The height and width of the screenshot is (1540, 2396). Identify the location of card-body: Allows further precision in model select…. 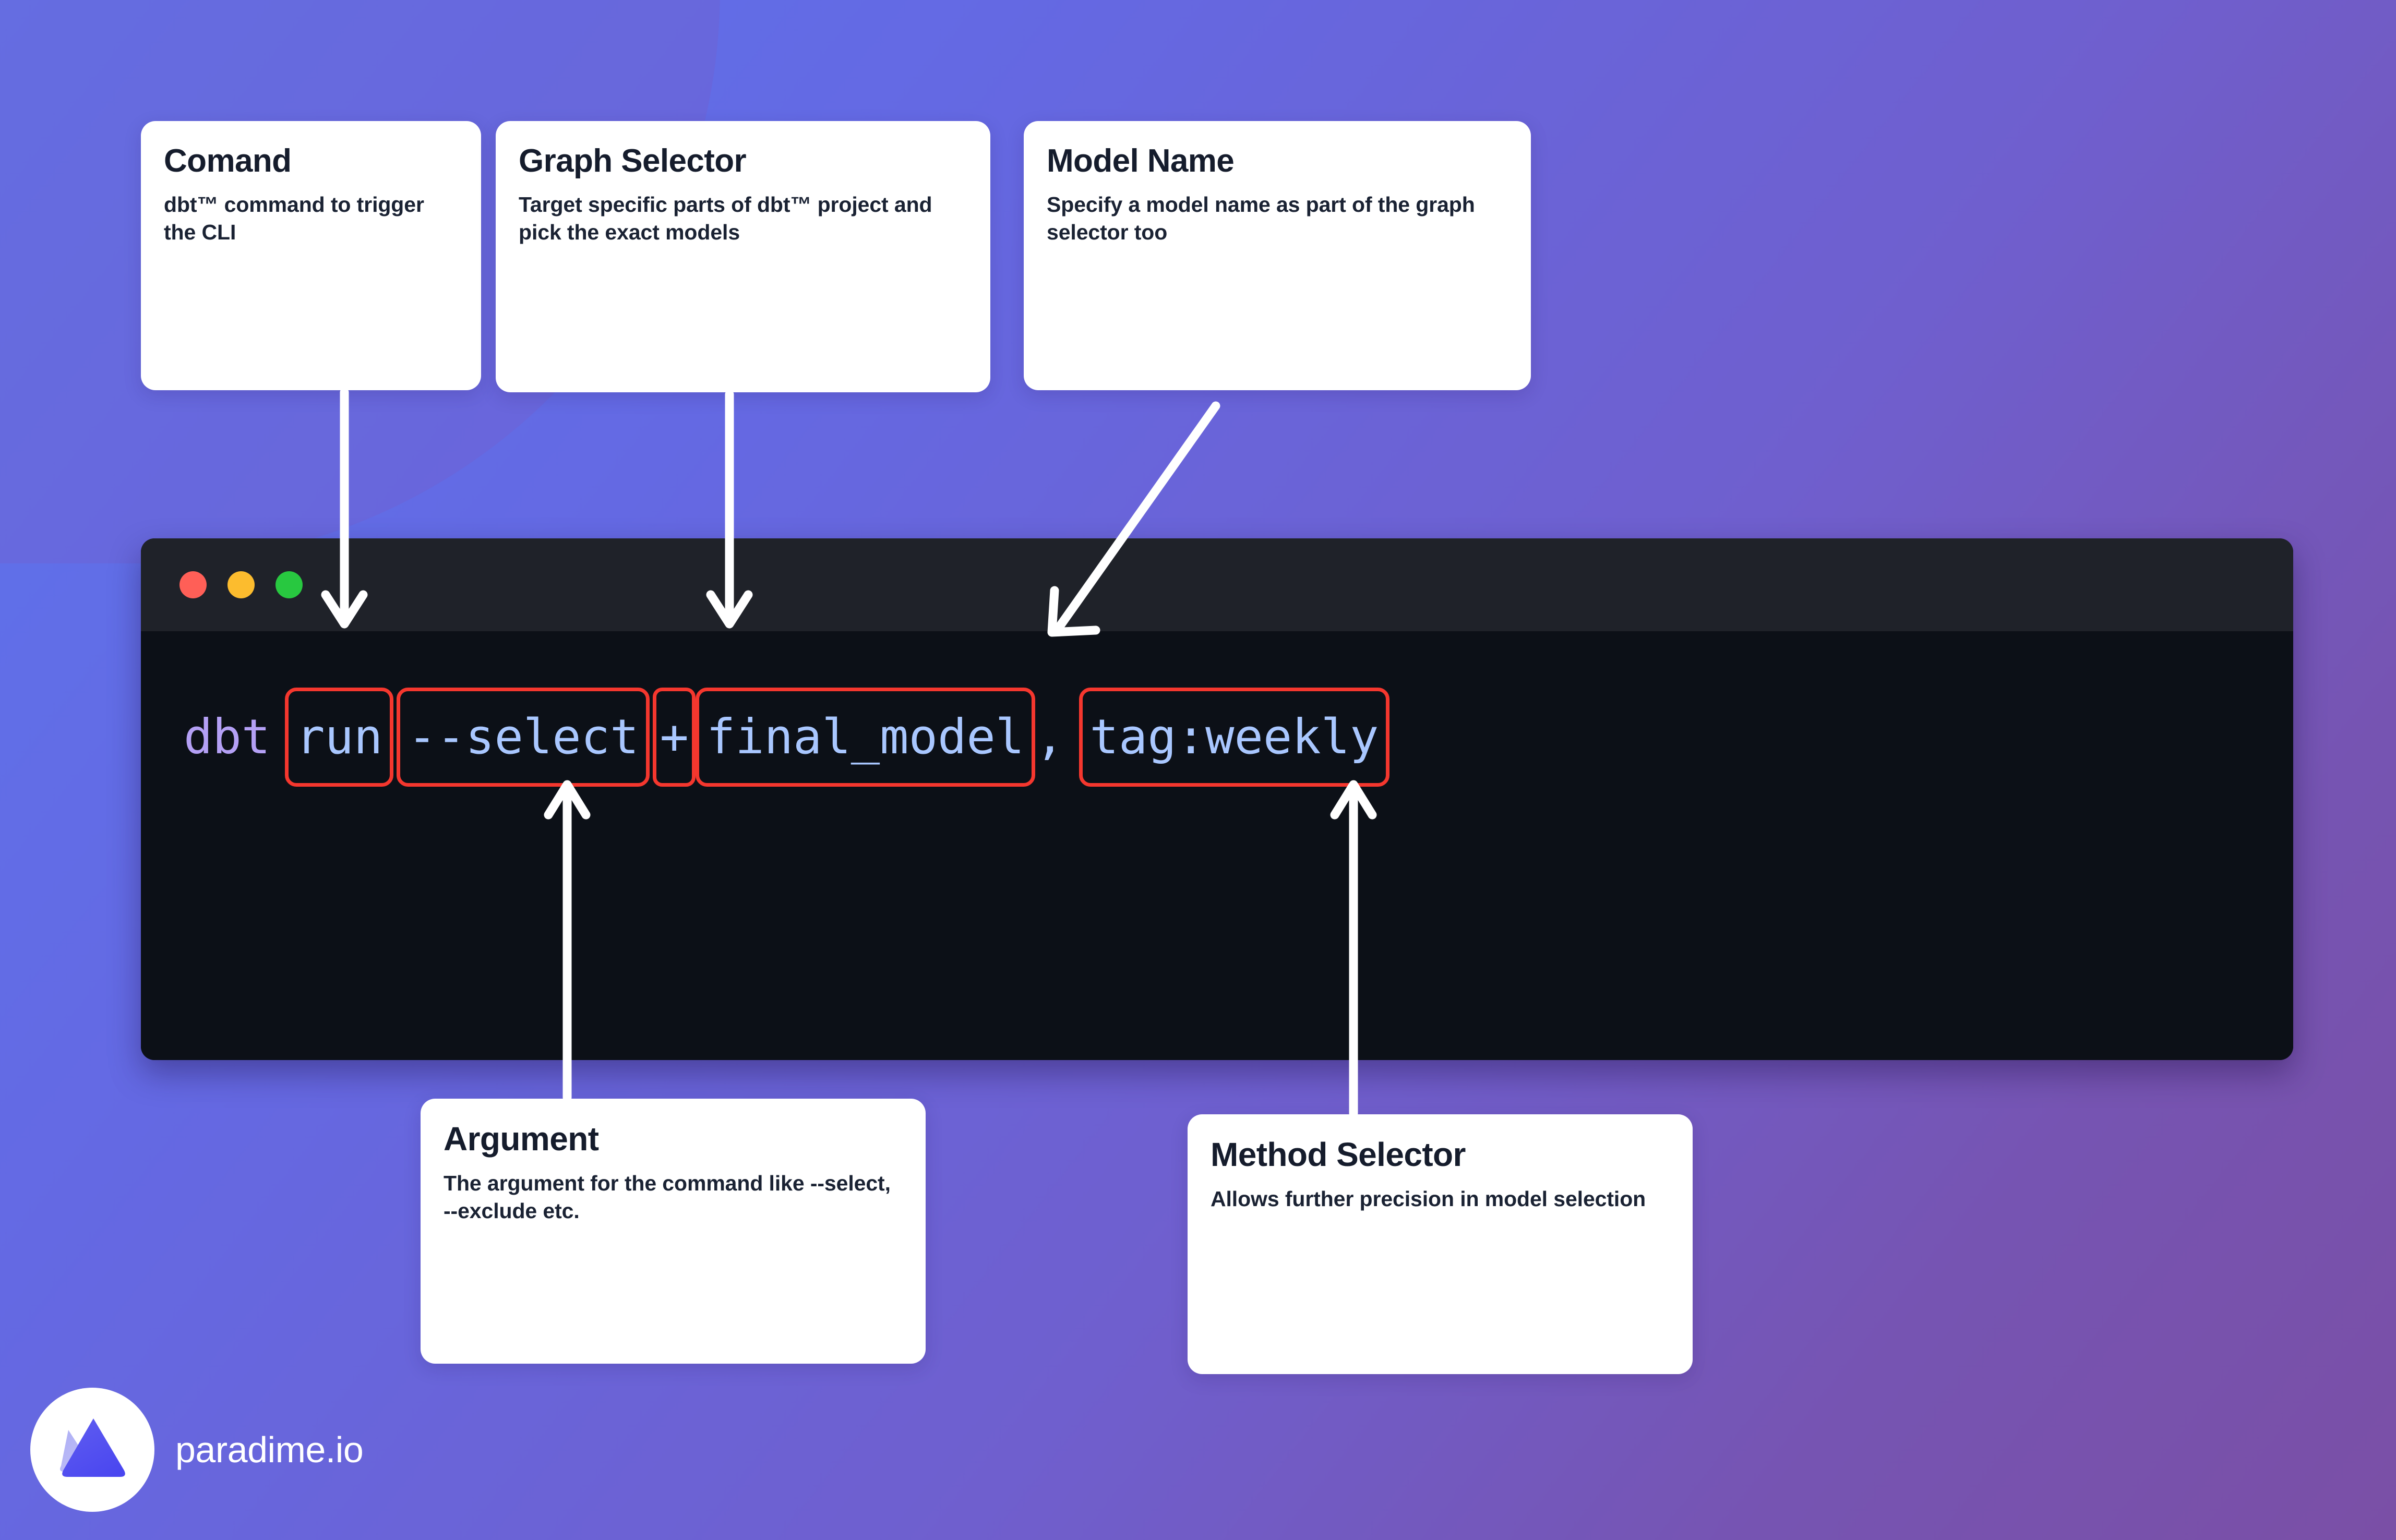
(1428, 1198).